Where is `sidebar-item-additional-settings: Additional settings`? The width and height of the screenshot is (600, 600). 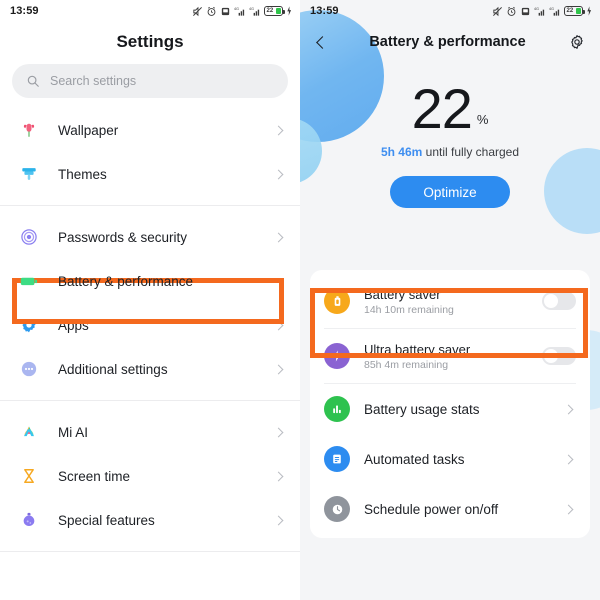 sidebar-item-additional-settings: Additional settings is located at coordinates (150, 369).